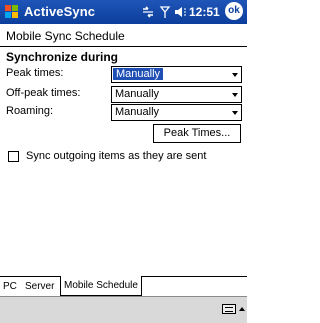 The height and width of the screenshot is (323, 320). What do you see at coordinates (176, 94) in the screenshot?
I see `off-peak-times-dropdown: Manually` at bounding box center [176, 94].